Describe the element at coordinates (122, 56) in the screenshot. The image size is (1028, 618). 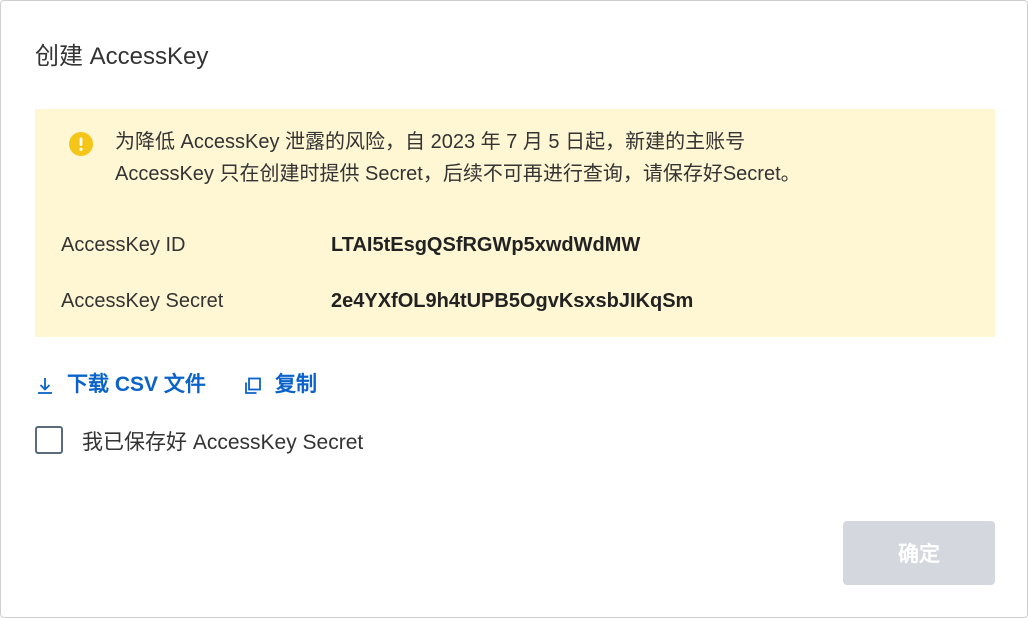
I see `dialog-title: 创建 AccessKey` at that location.